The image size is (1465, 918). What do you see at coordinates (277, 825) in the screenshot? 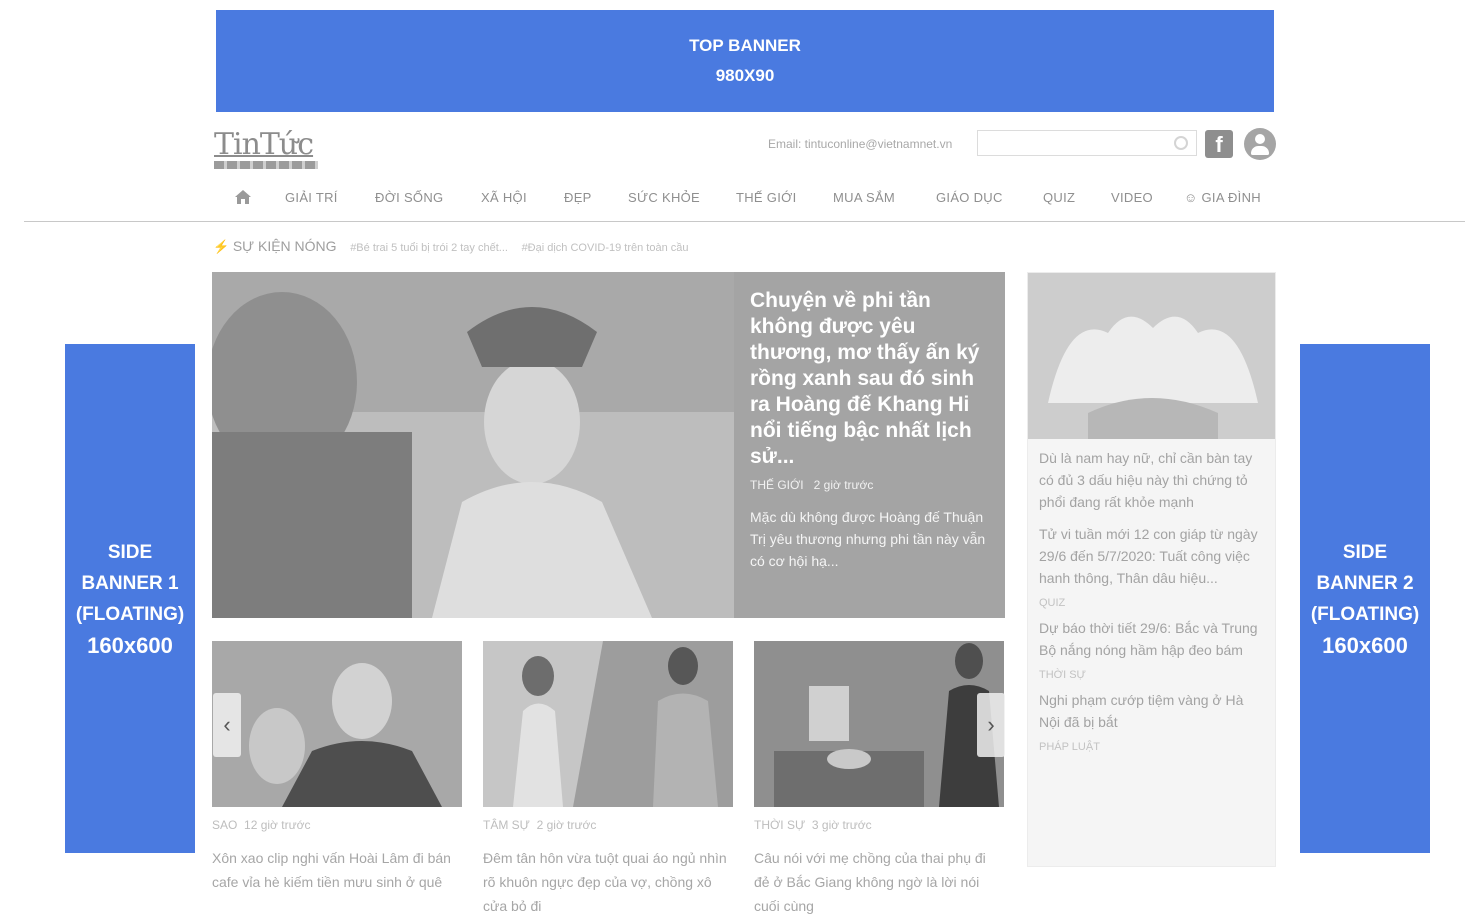
I see `card-time: 12 giờ trước` at bounding box center [277, 825].